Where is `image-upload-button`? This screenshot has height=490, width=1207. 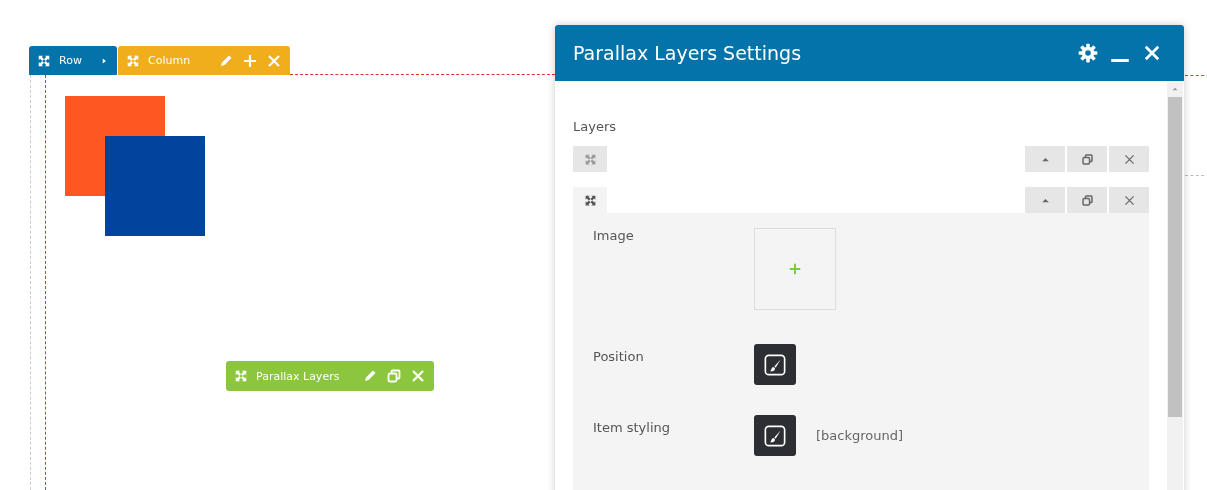
image-upload-button is located at coordinates (795, 269).